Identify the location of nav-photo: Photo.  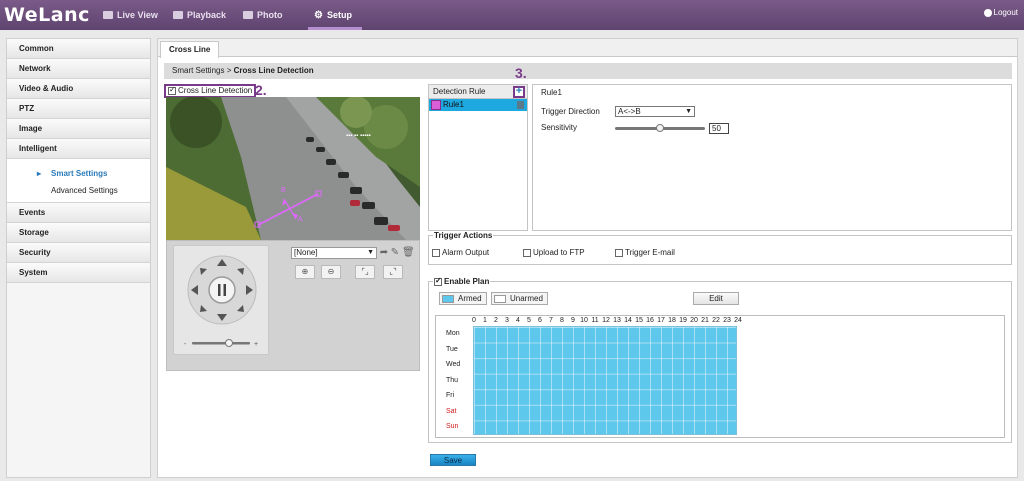
(263, 15).